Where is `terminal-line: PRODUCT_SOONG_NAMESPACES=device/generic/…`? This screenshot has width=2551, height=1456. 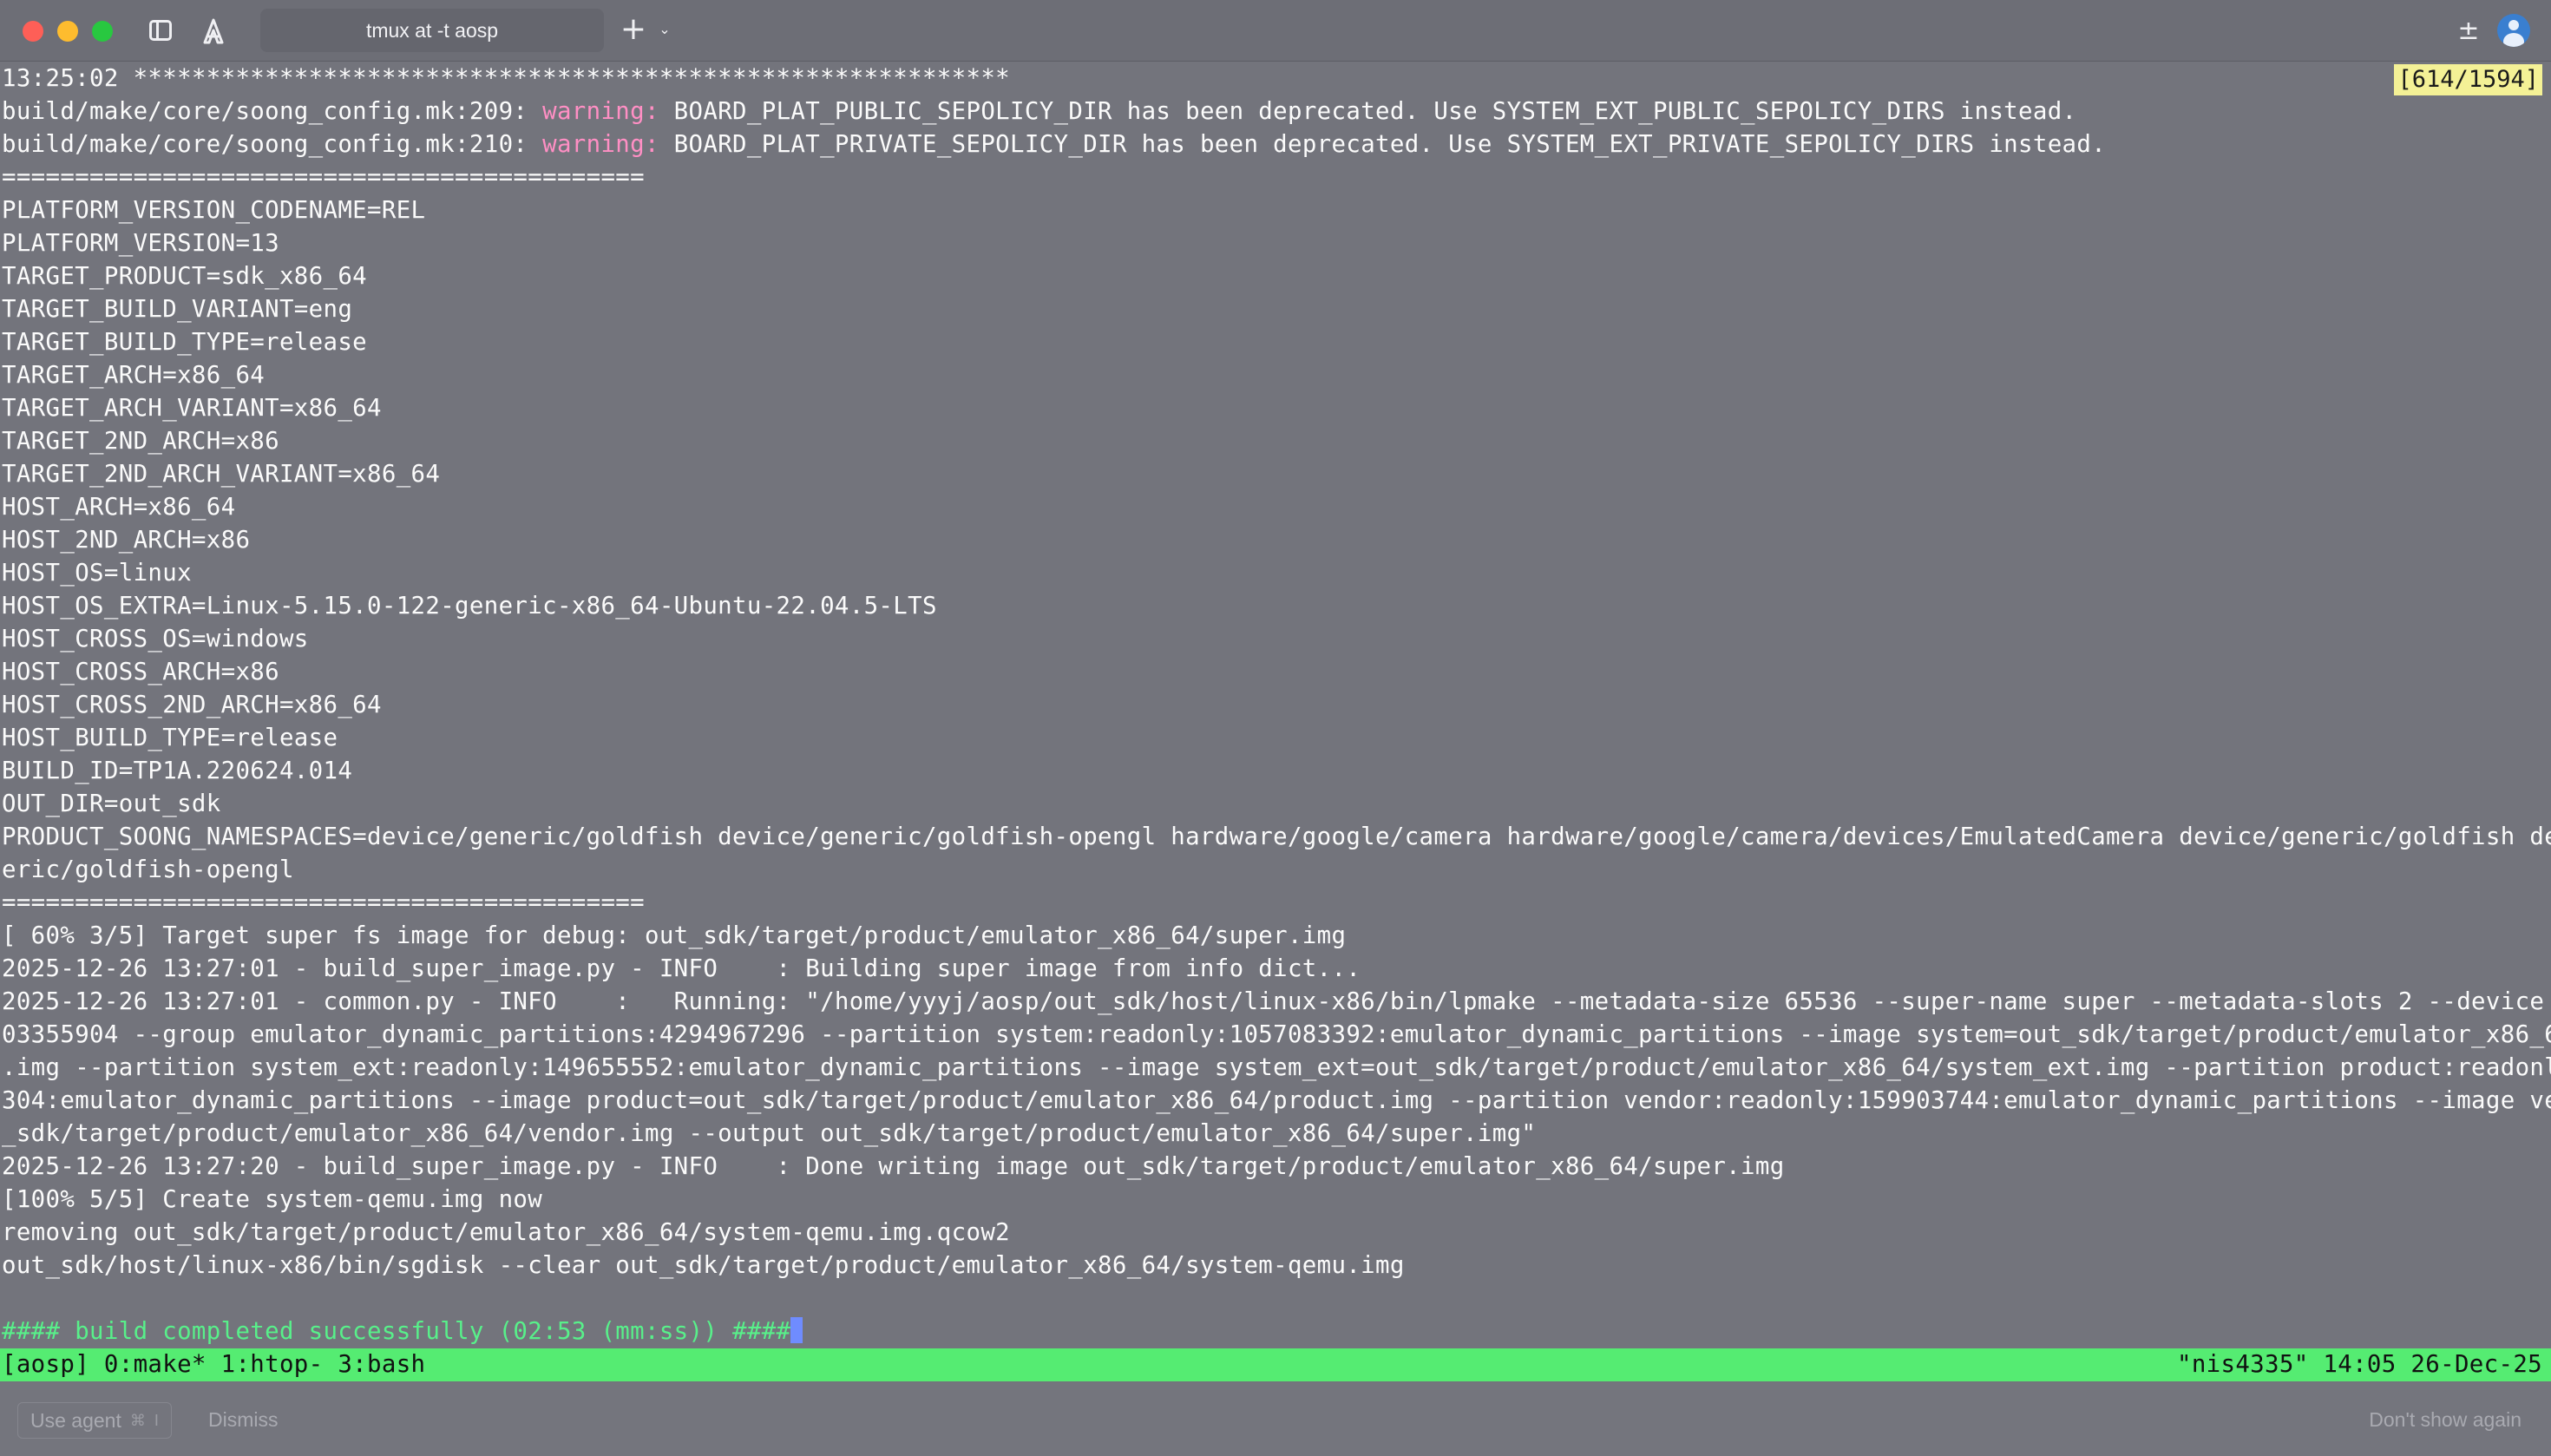 terminal-line: PRODUCT_SOONG_NAMESPACES=device/generic/… is located at coordinates (1277, 836).